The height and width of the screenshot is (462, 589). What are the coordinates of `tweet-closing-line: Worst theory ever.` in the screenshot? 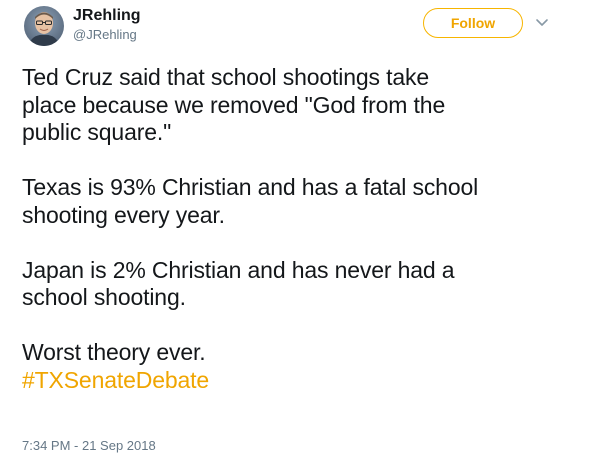 It's located at (114, 352).